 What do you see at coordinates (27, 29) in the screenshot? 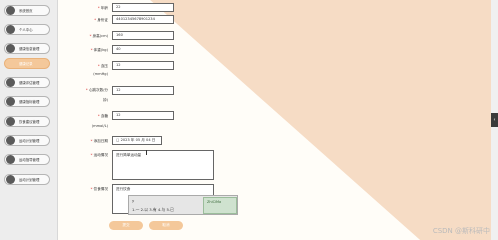
I see `sidebar-item-profile: 个人中心` at bounding box center [27, 29].